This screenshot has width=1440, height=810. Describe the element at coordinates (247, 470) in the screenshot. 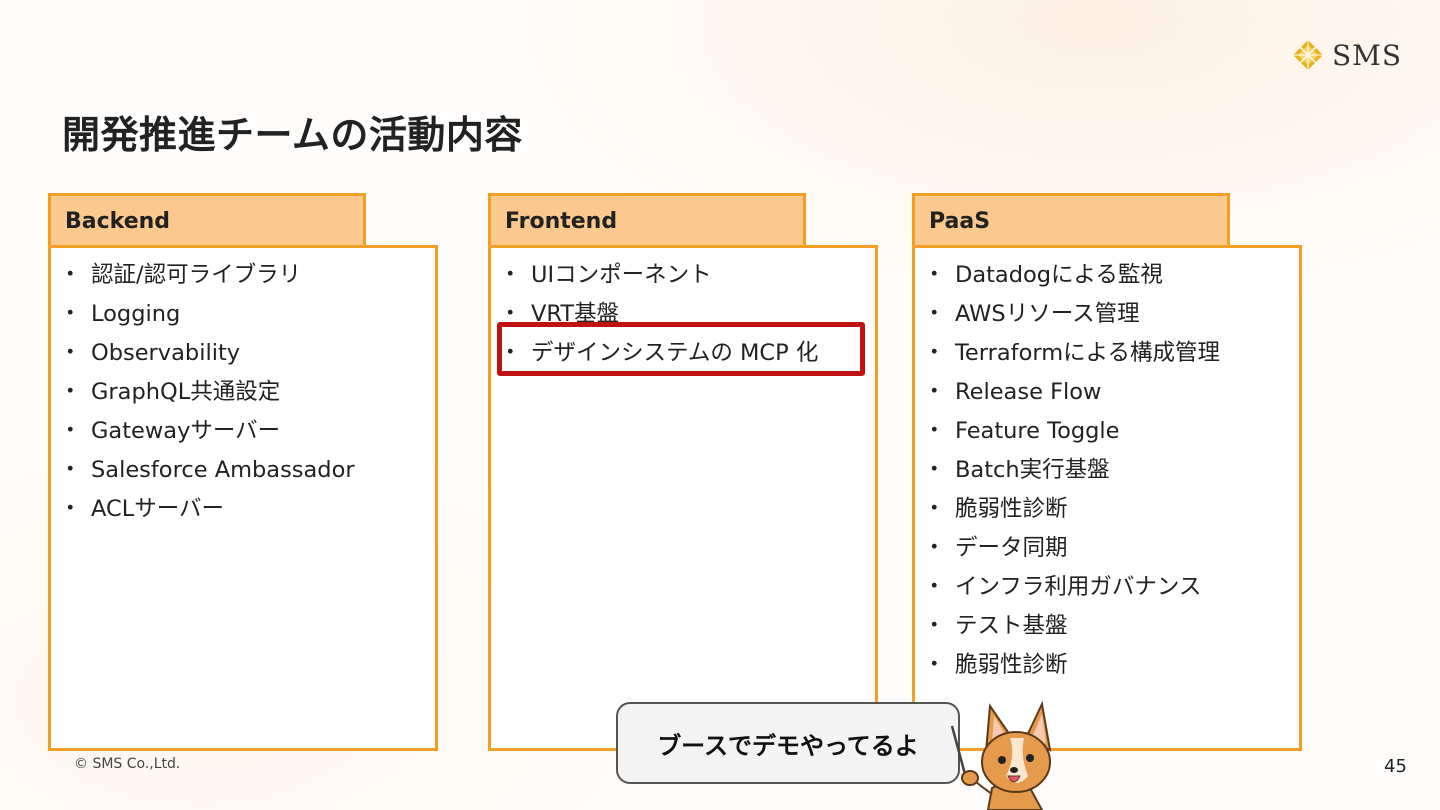

I see `list-item: Salesforce Ambassador` at that location.